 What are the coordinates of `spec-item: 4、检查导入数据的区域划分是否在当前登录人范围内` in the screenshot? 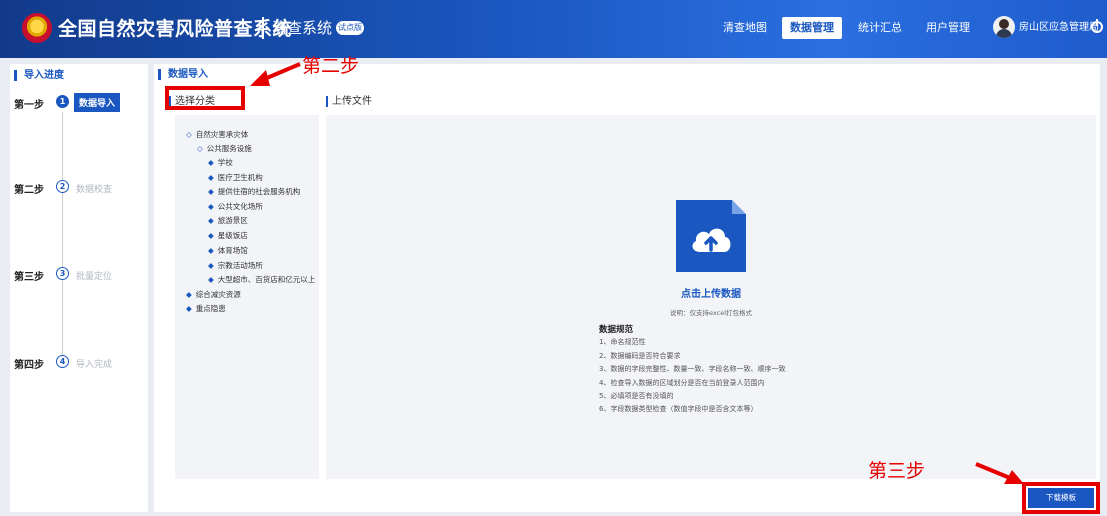 It's located at (682, 383).